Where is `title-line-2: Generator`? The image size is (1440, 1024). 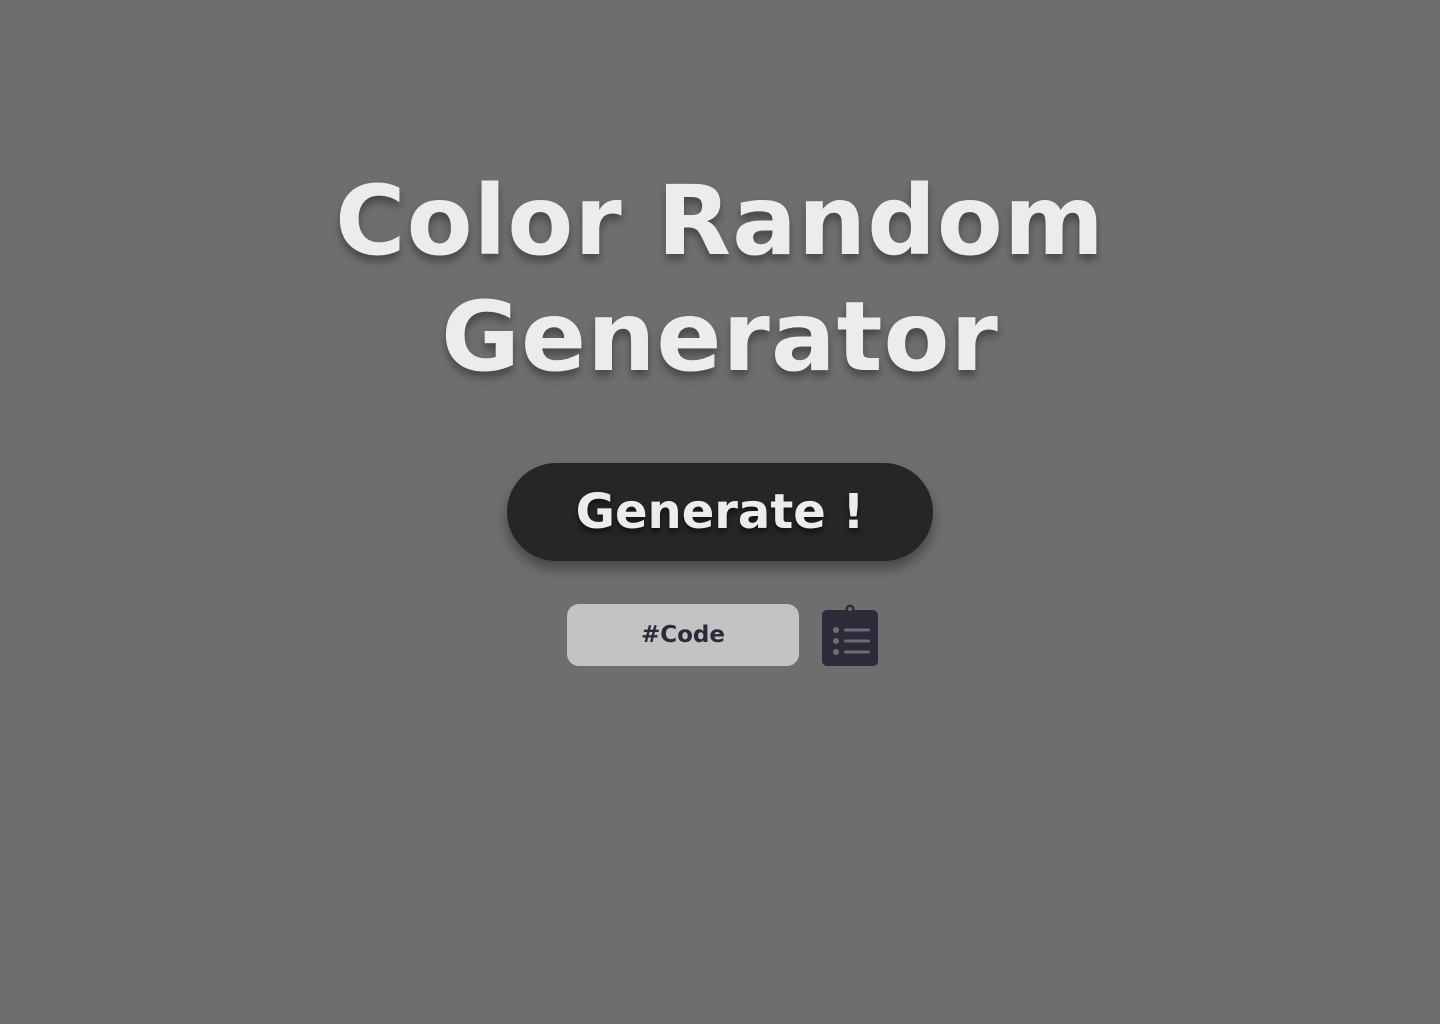
title-line-2: Generator is located at coordinates (720, 337).